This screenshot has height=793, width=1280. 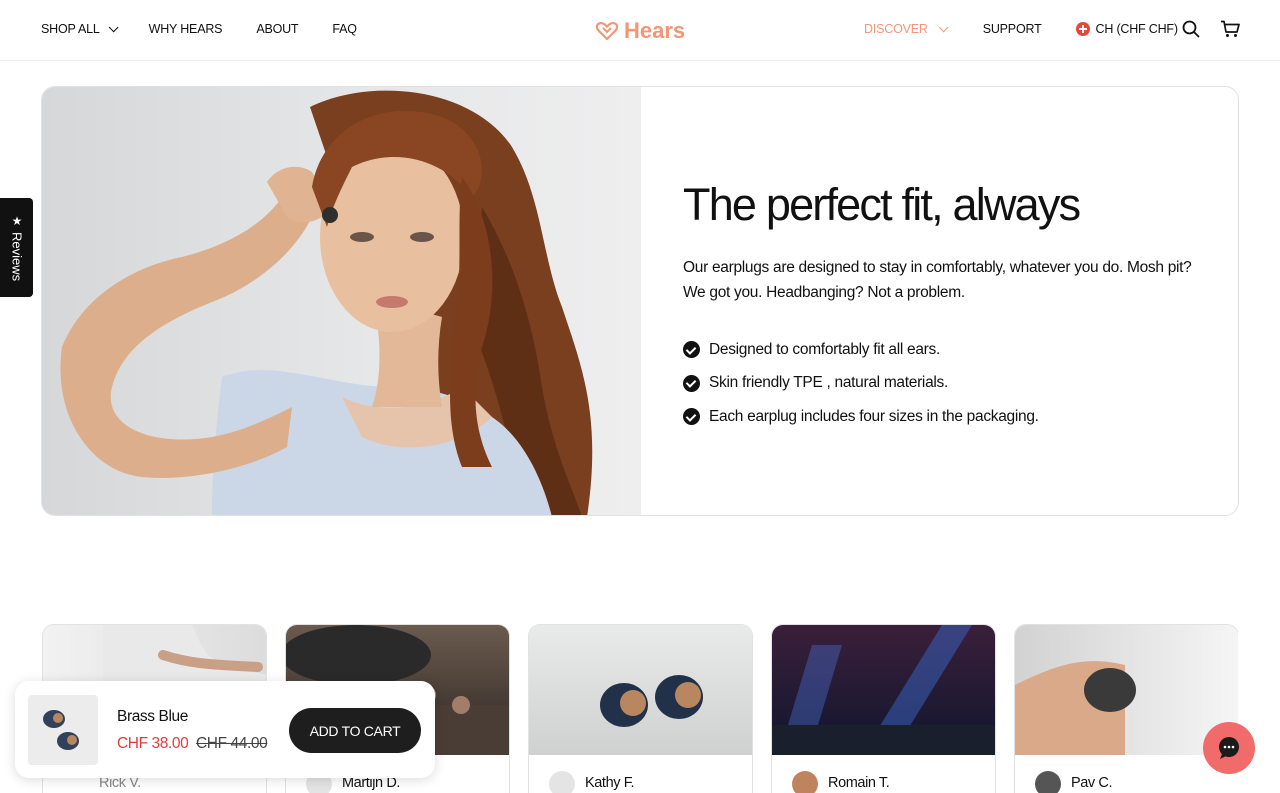 I want to click on logo-text: Hears, so click(x=655, y=30).